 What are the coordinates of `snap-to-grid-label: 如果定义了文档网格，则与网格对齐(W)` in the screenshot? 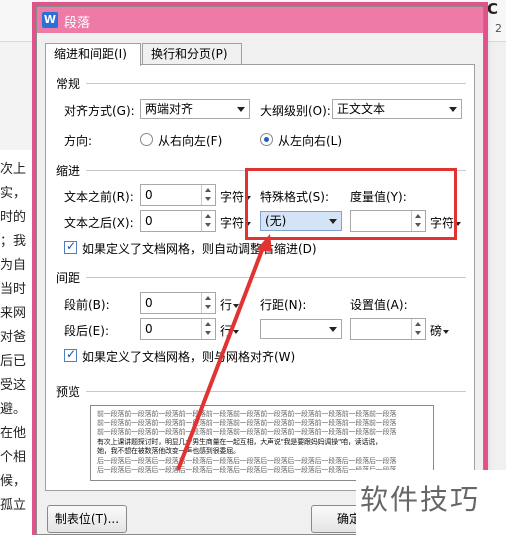 It's located at (188, 356).